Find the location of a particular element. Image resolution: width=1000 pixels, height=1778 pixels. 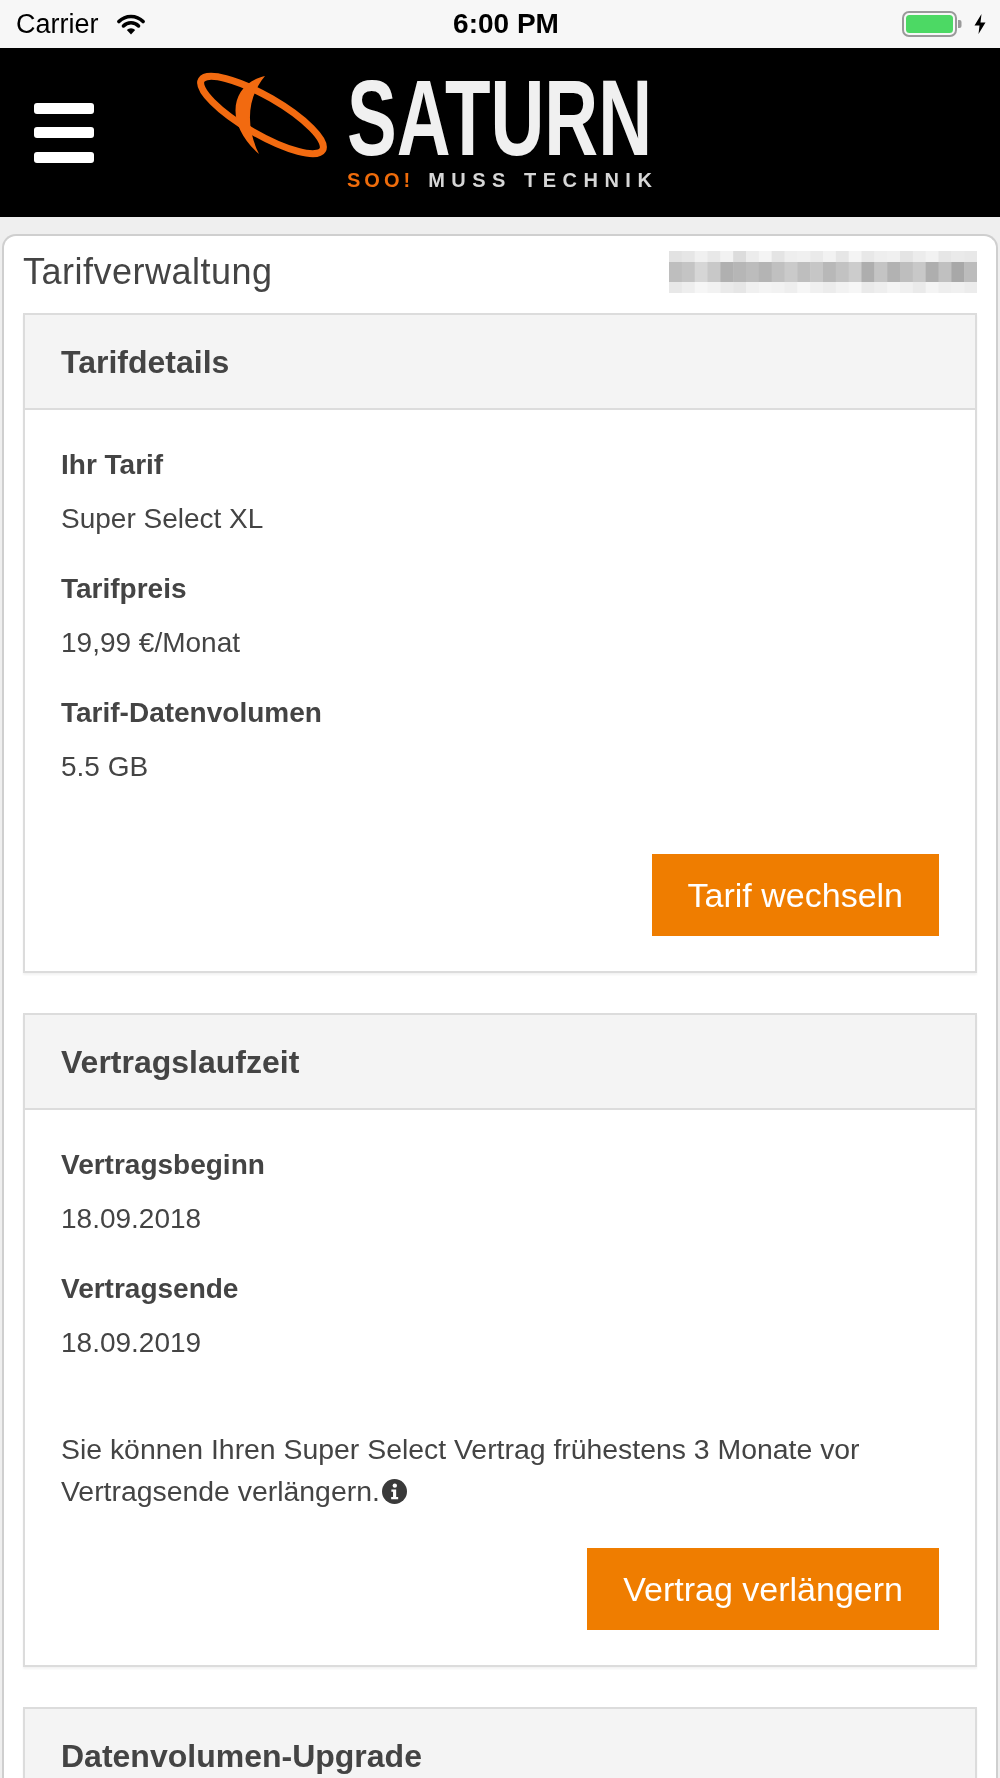

field-value: 5.5 GB is located at coordinates (105, 767).